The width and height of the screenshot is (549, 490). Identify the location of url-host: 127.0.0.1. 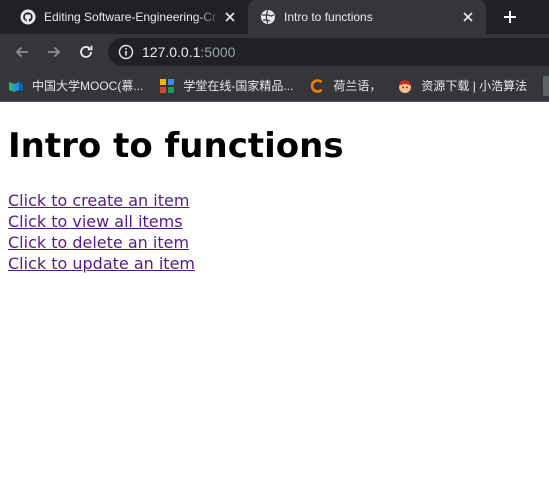
(171, 52).